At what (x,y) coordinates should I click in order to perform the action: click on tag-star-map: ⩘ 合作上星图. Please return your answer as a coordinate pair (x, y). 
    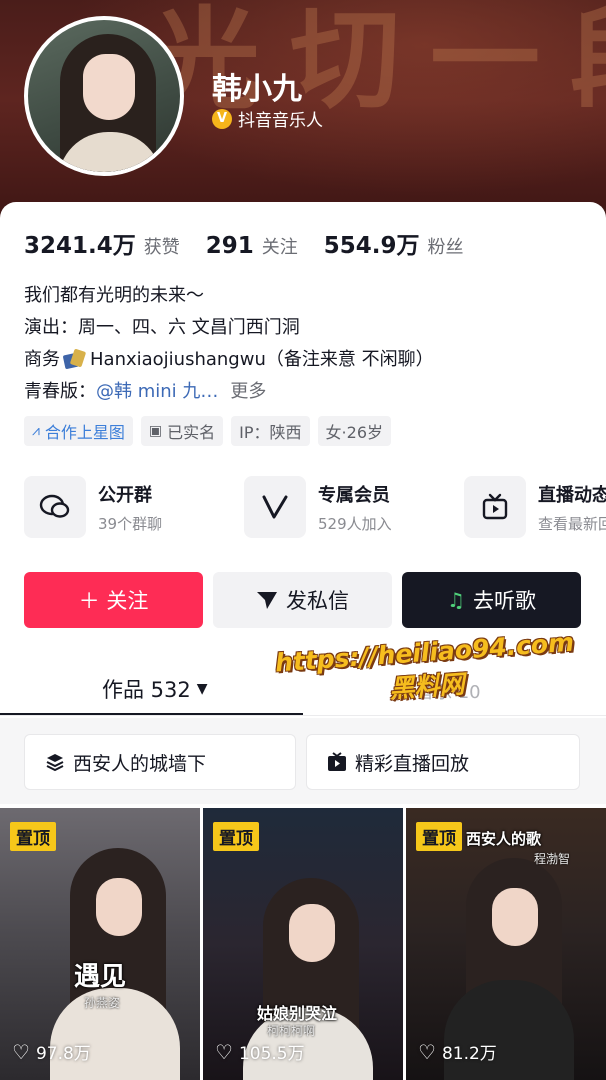
    Looking at the image, I should click on (78, 431).